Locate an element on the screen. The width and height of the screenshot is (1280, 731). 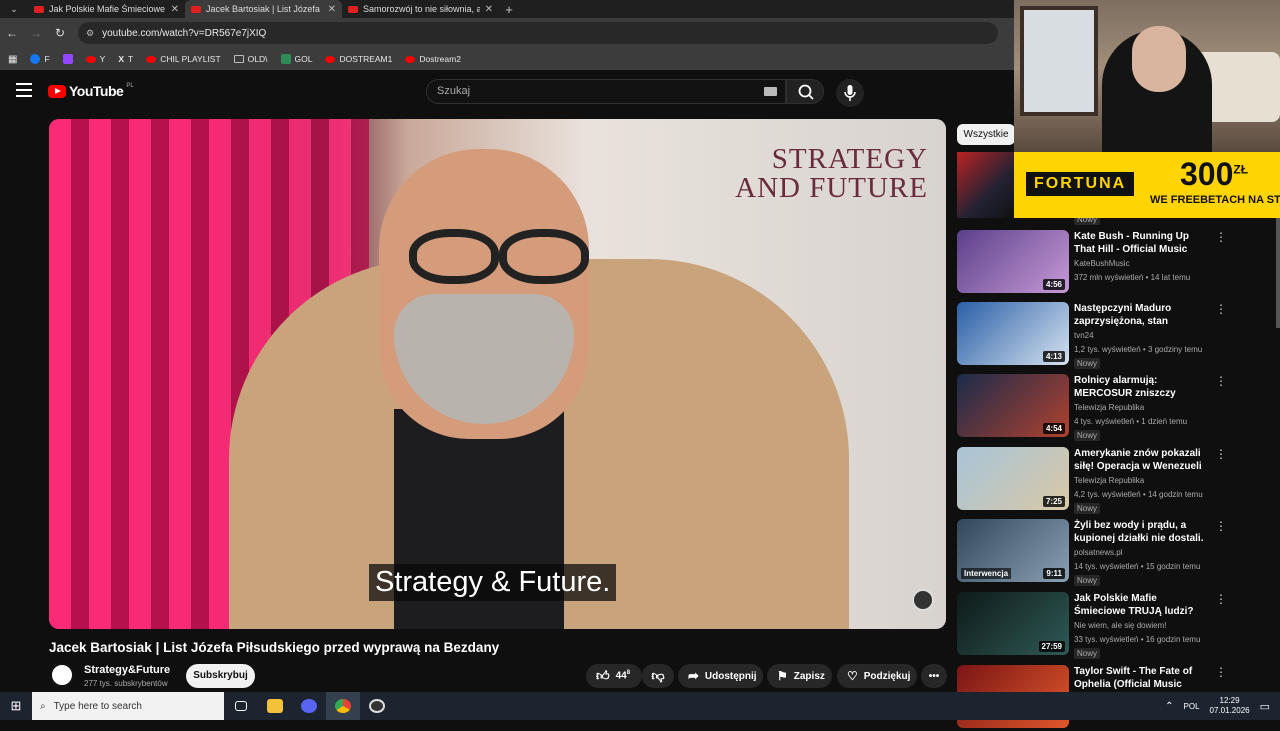
sponsor-amount: 300ZŁ is located at coordinates (1214, 174).